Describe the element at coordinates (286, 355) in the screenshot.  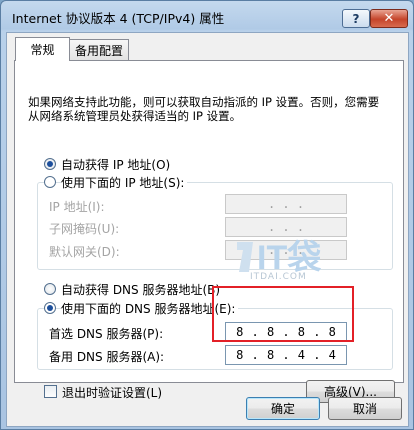
I see `alternate-dns-field: 8. 8. 4. 4` at that location.